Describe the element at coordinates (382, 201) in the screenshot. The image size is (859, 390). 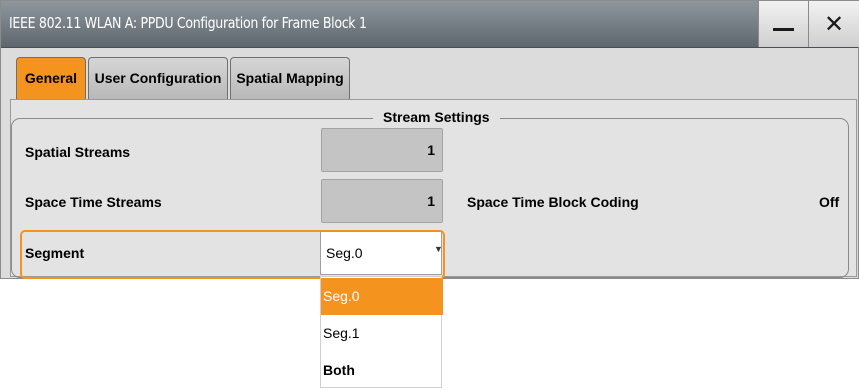
I see `space-time-streams-field: 1` at that location.